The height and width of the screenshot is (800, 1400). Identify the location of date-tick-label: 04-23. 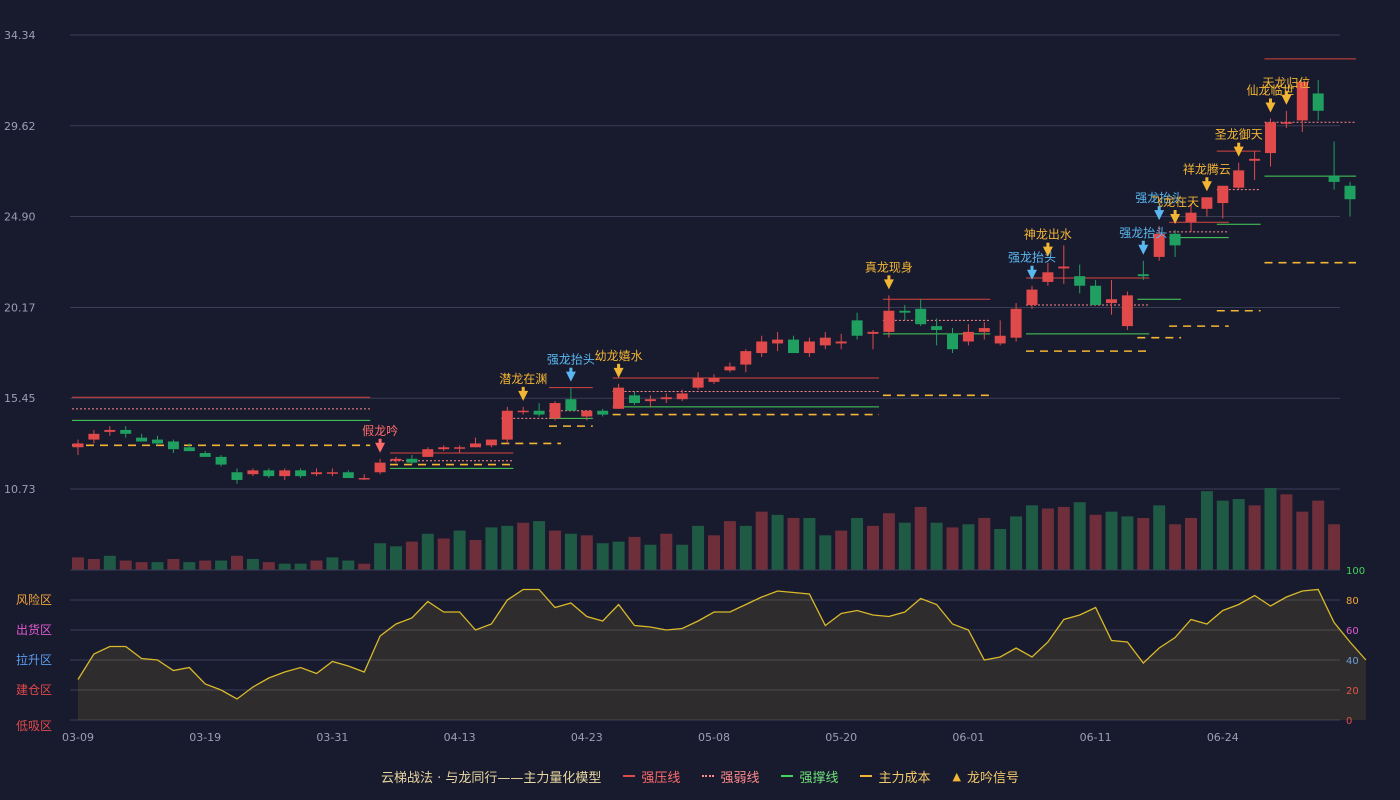
(587, 737).